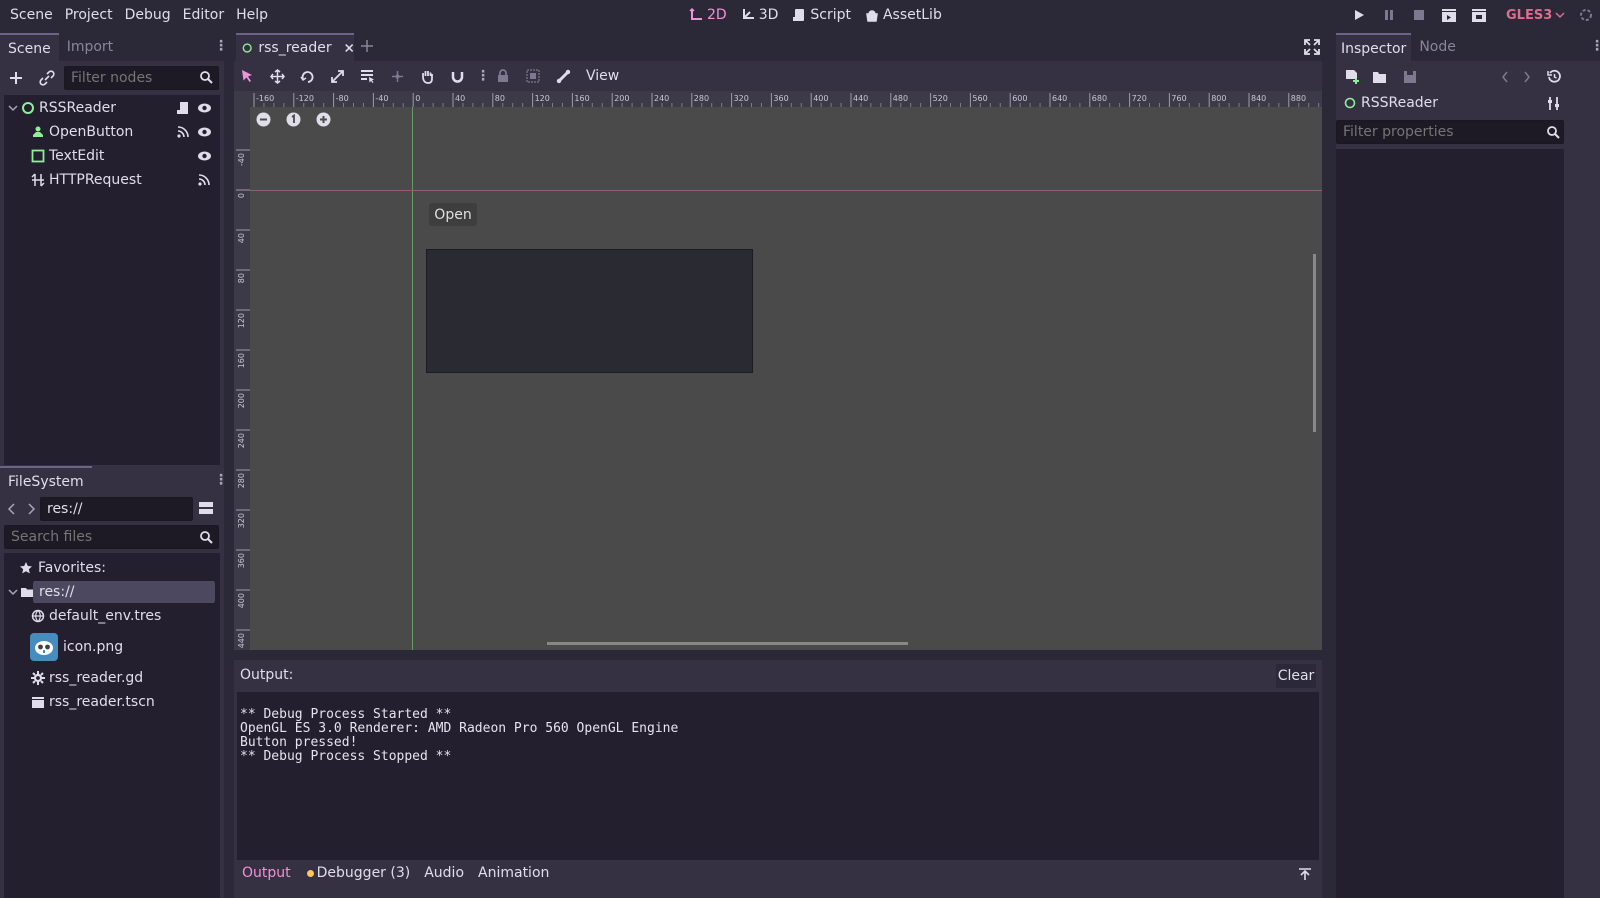  I want to click on ruler-label: 240, so click(241, 440).